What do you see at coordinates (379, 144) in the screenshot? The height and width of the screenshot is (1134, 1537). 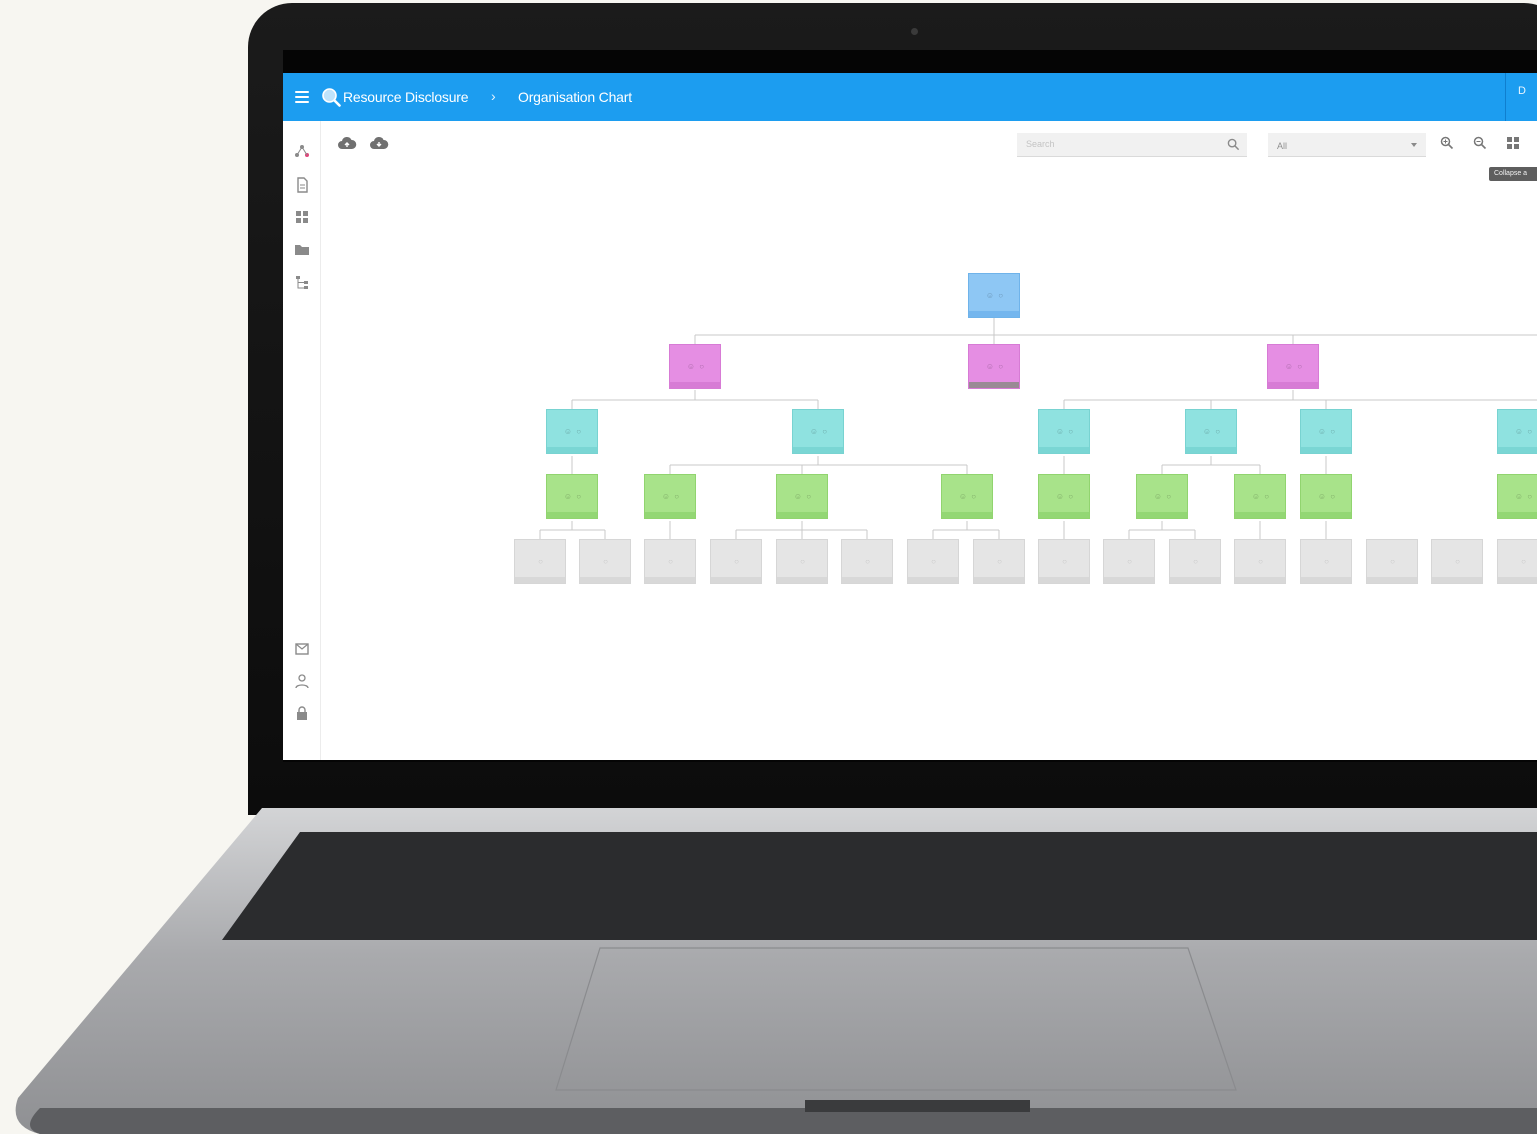 I see `cloud-download-icon` at bounding box center [379, 144].